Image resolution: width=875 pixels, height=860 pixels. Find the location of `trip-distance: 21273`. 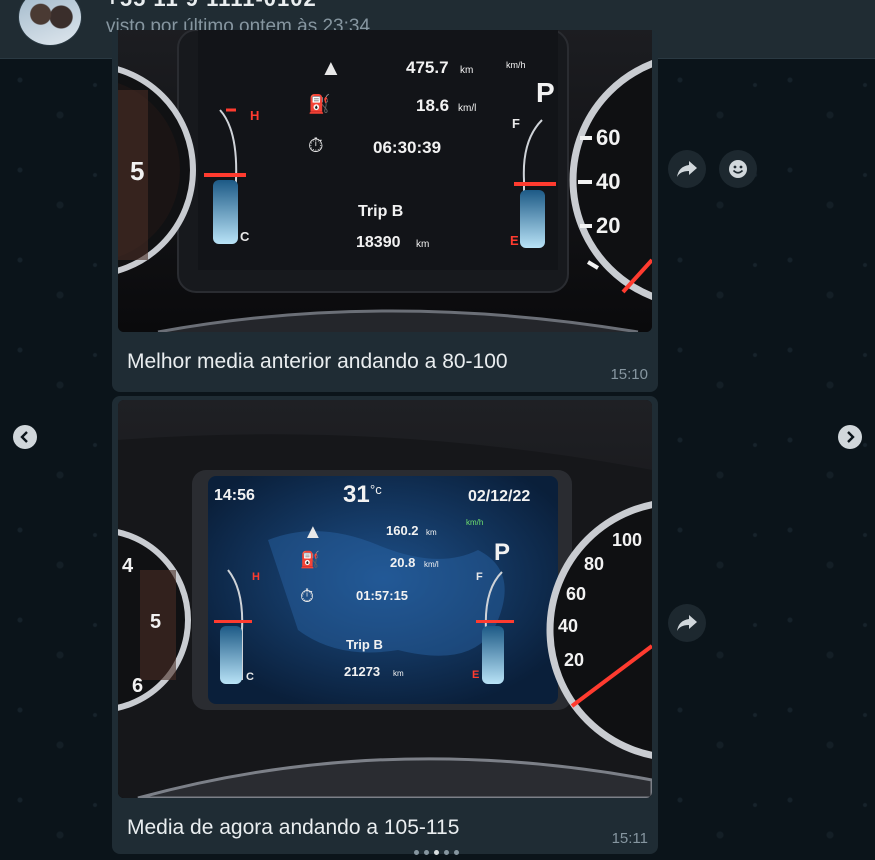

trip-distance: 21273 is located at coordinates (362, 671).